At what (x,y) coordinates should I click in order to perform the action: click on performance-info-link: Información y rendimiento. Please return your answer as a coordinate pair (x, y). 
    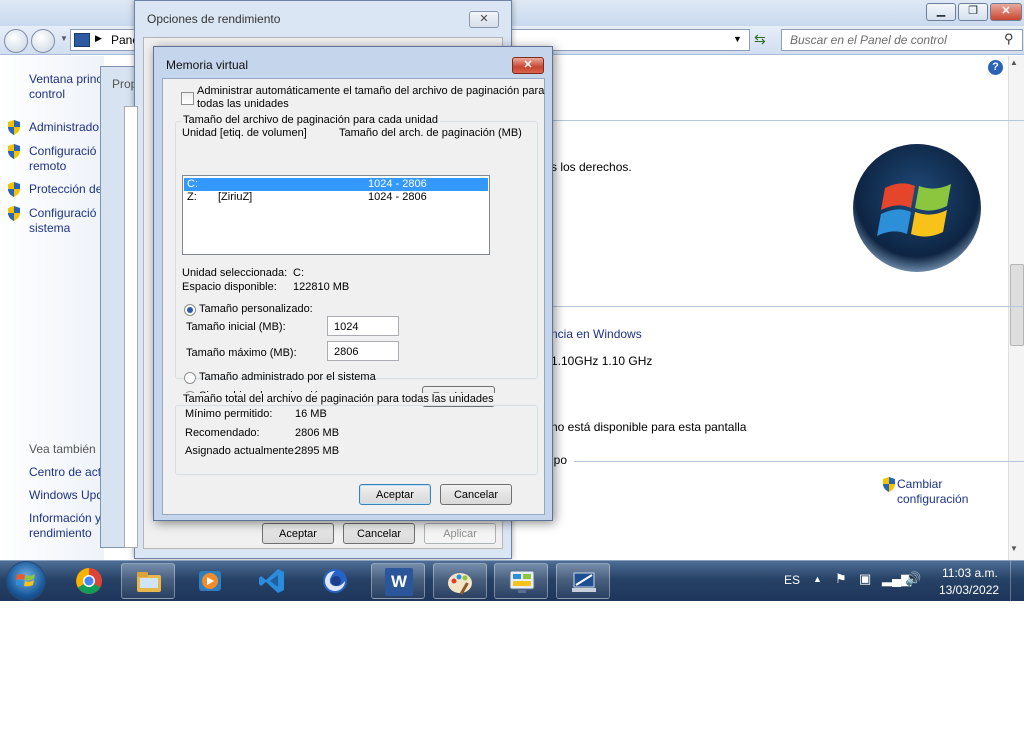
    Looking at the image, I should click on (65, 526).